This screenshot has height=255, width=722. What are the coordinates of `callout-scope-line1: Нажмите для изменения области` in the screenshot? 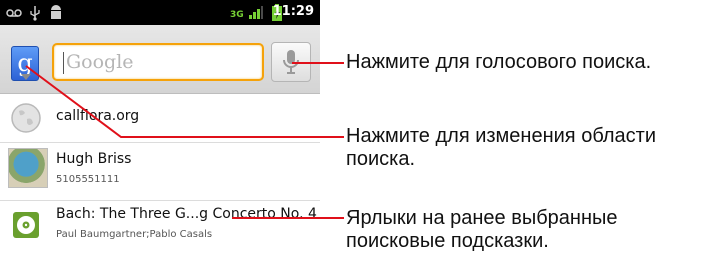 It's located at (501, 136).